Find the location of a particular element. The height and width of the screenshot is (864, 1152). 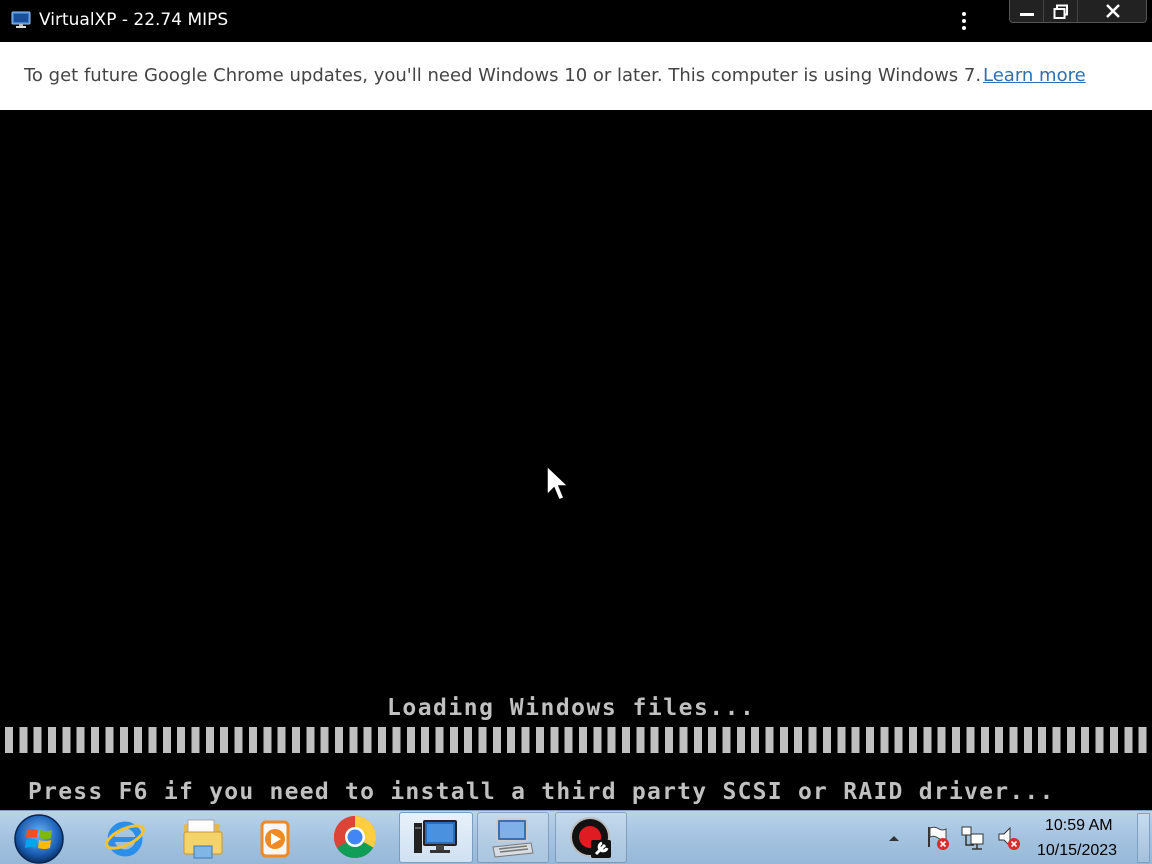

taskbar-chrome is located at coordinates (356, 837).